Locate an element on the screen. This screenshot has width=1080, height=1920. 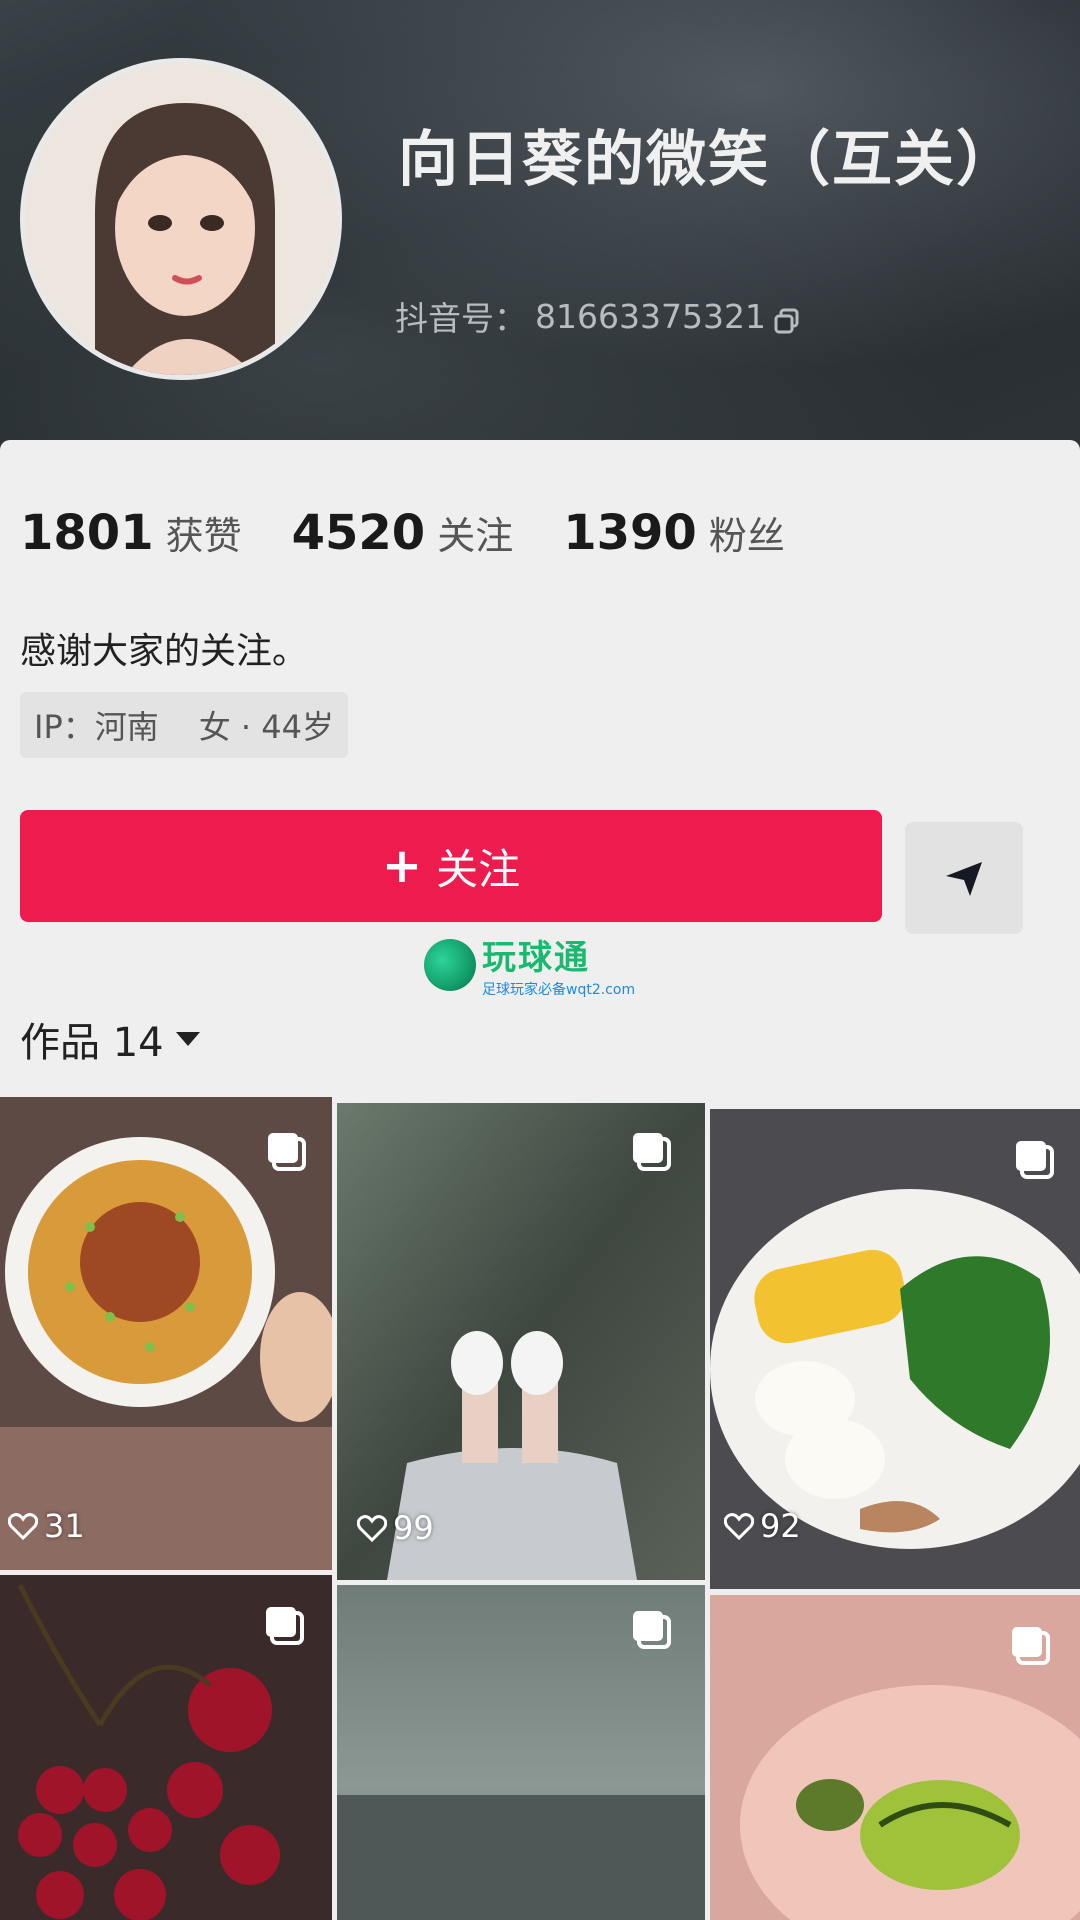
avatar is located at coordinates (181, 219).